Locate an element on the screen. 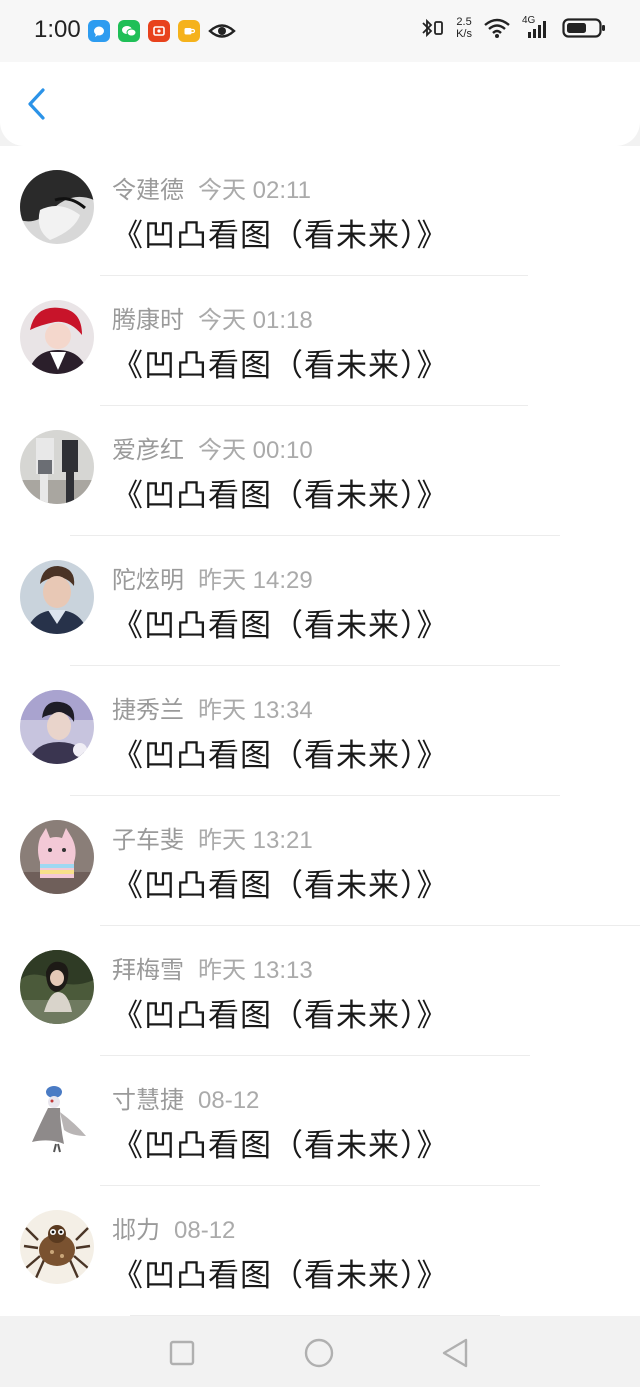 The width and height of the screenshot is (640, 1387). status-indicators: 2.5 K/s 4G is located at coordinates (513, 27).